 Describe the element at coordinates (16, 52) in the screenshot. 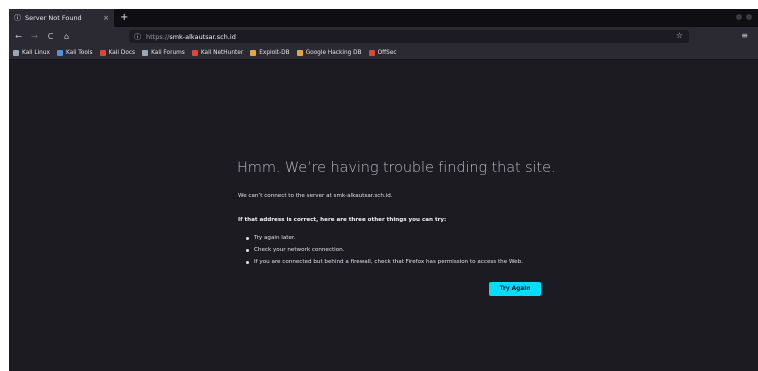

I see `kali-dragon-icon` at that location.